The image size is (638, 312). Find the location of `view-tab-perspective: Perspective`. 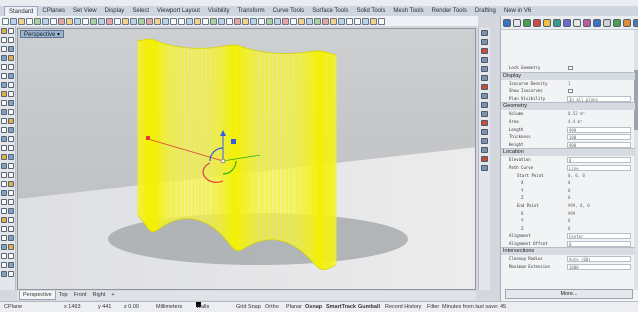

view-tab-perspective: Perspective is located at coordinates (37, 295).